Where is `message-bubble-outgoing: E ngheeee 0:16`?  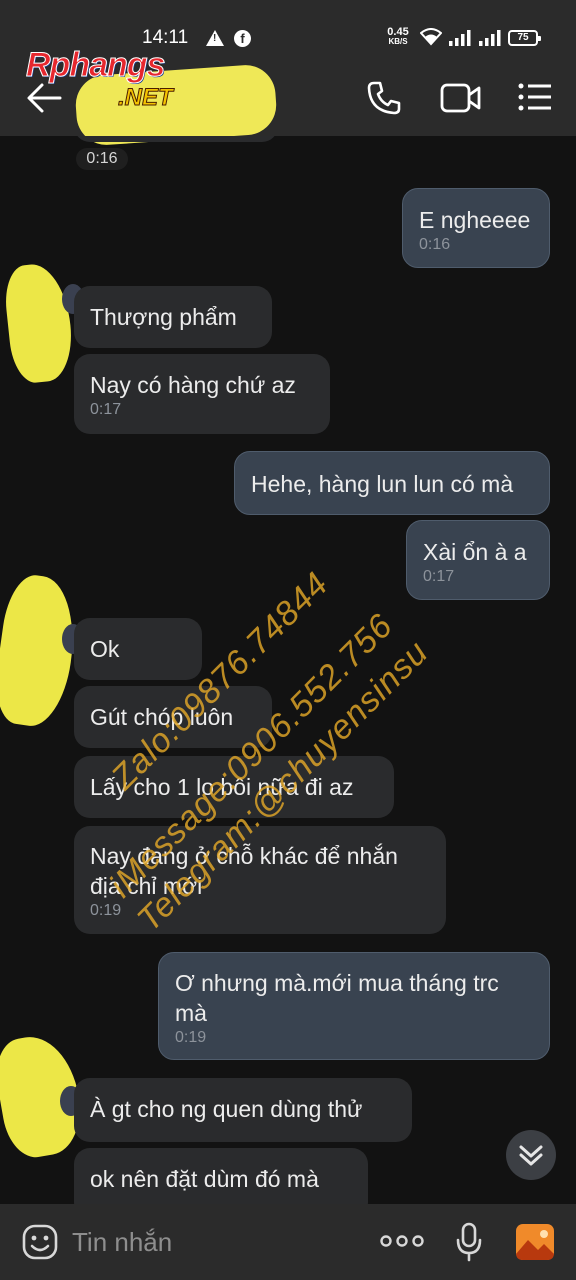 message-bubble-outgoing: E ngheeee 0:16 is located at coordinates (476, 228).